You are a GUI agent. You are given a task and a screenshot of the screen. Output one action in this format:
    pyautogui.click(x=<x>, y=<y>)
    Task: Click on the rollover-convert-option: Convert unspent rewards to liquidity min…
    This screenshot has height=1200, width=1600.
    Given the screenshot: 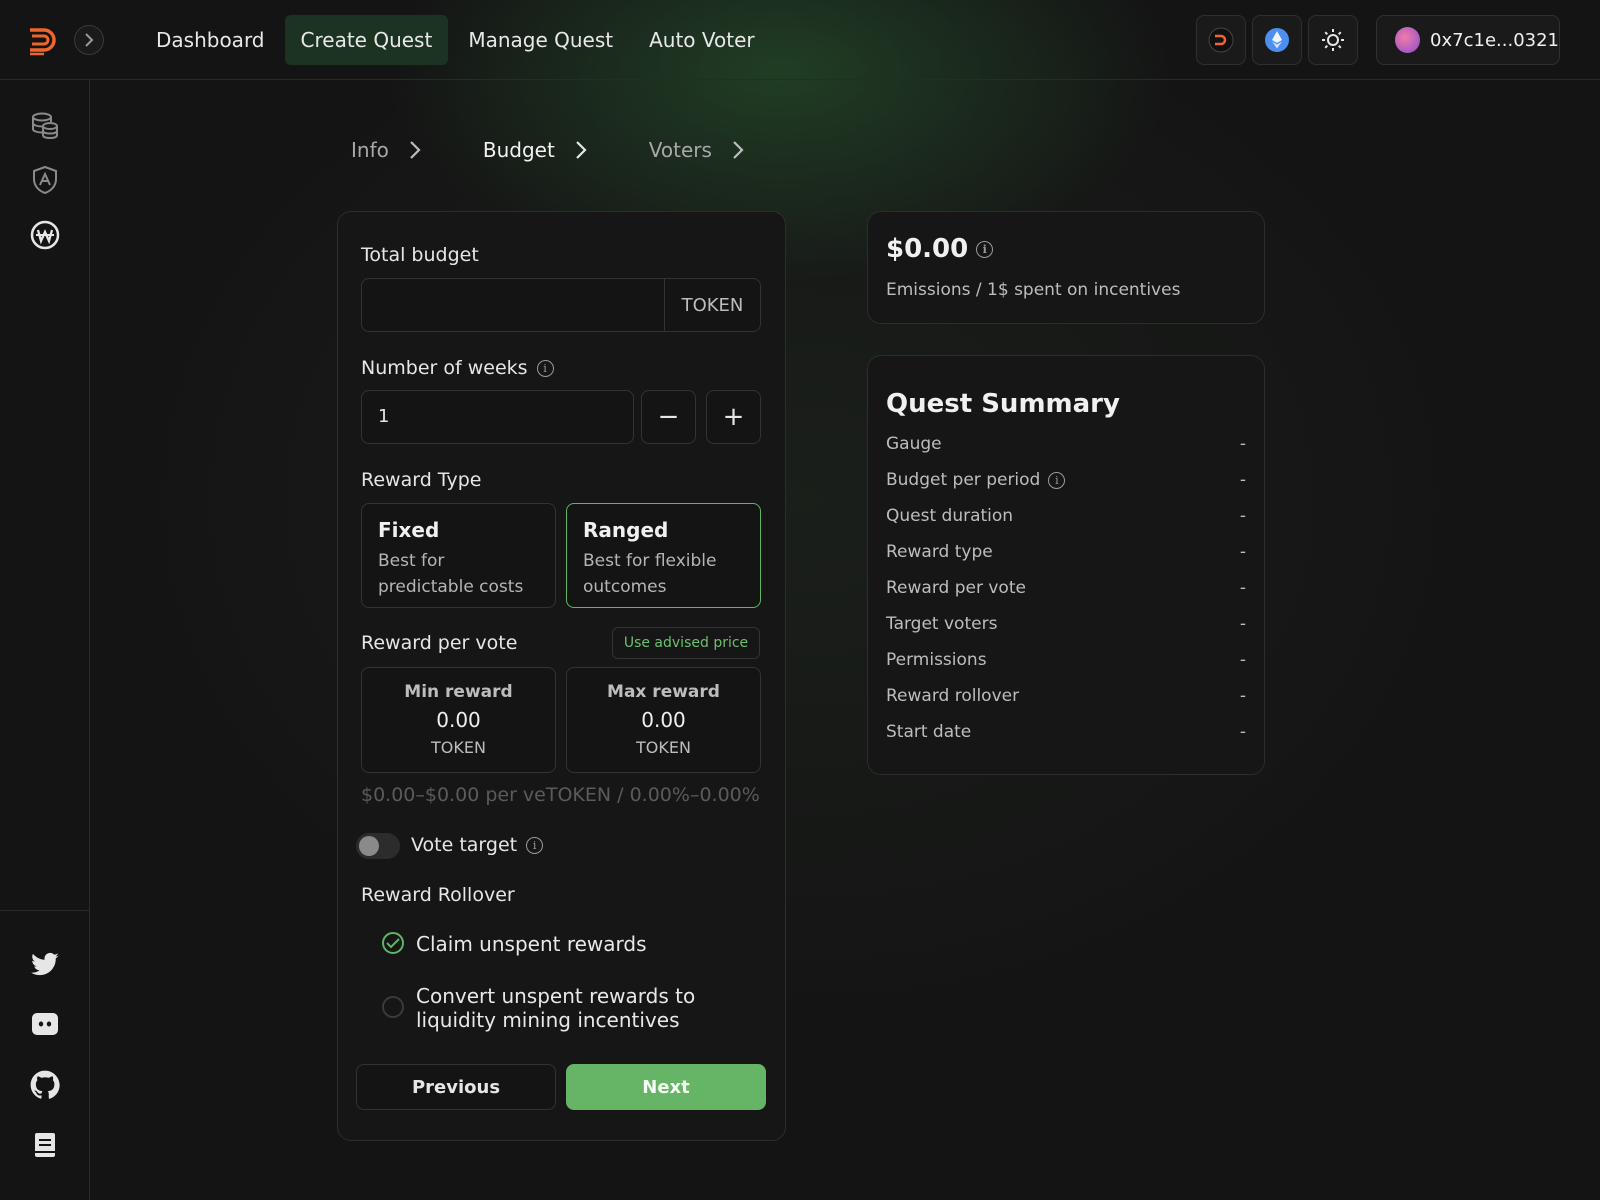 What is the action you would take?
    pyautogui.click(x=552, y=1008)
    